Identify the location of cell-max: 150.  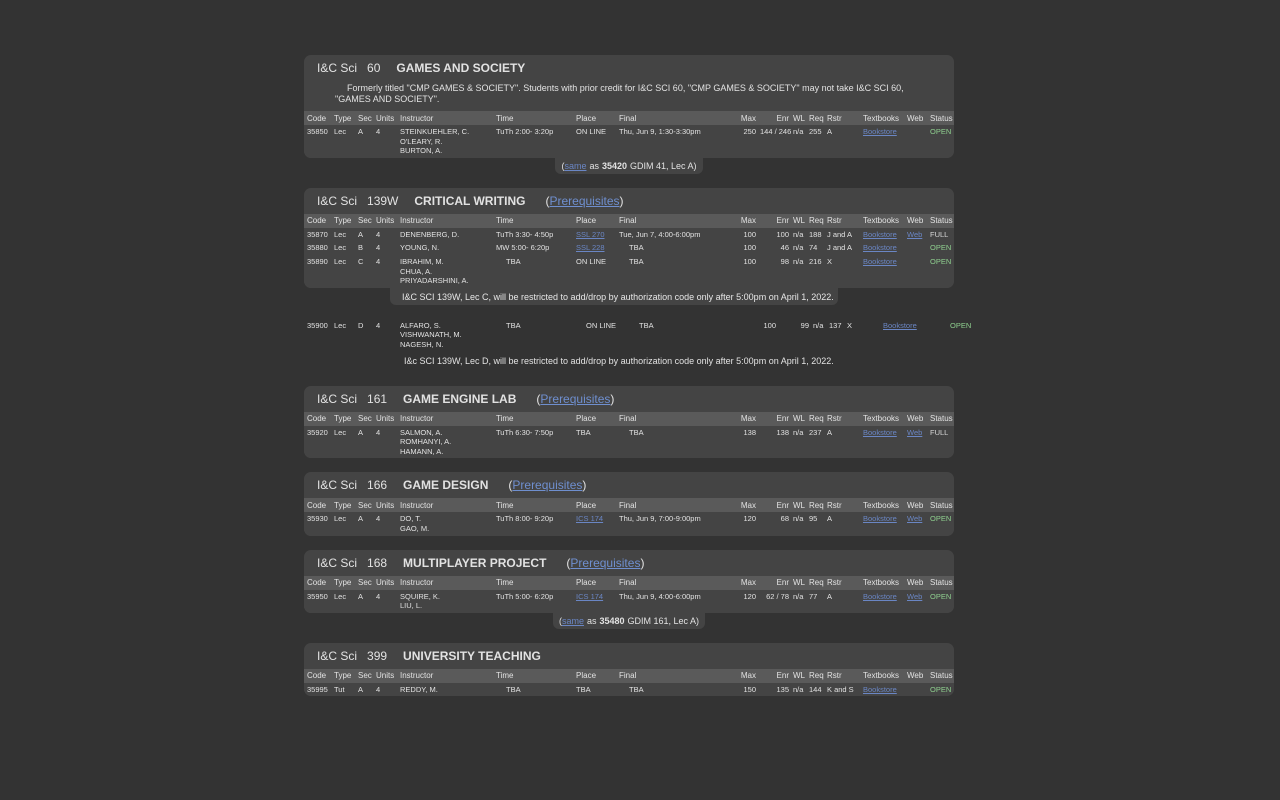
(742, 690).